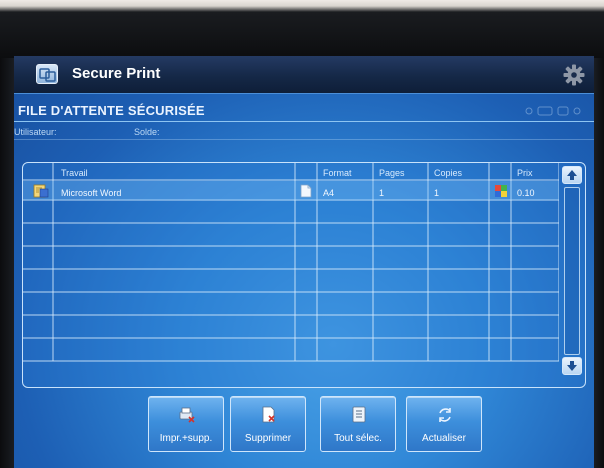 The image size is (604, 468). What do you see at coordinates (7, 263) in the screenshot?
I see `device-bezel-left` at bounding box center [7, 263].